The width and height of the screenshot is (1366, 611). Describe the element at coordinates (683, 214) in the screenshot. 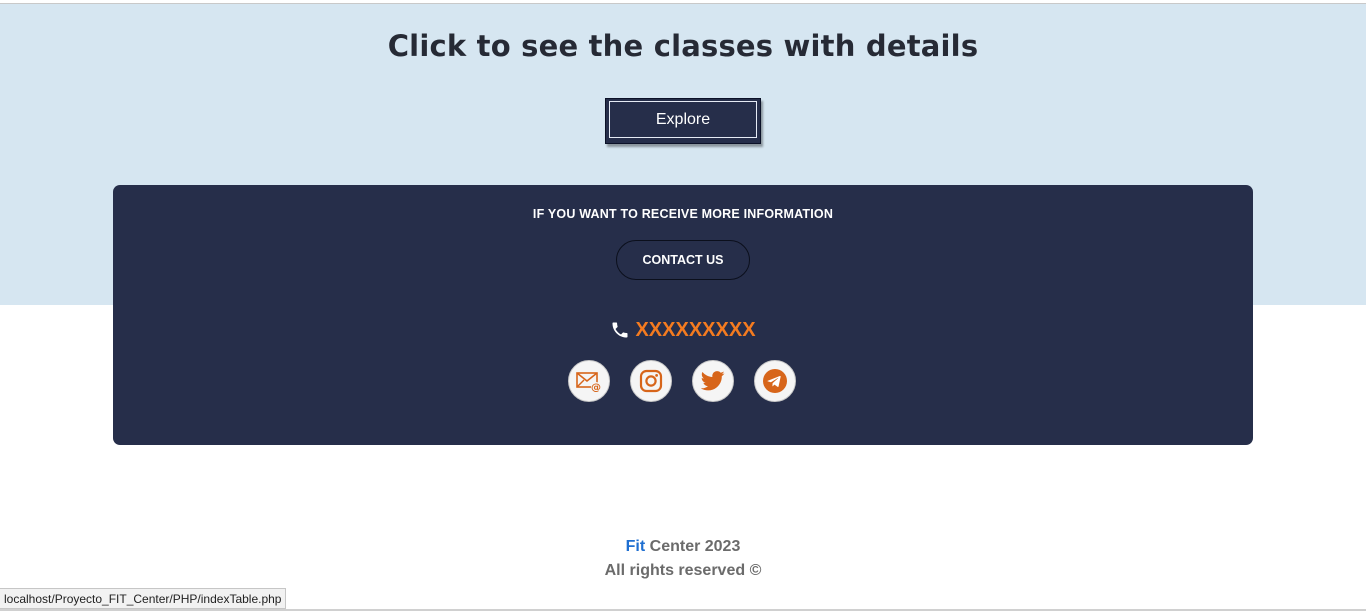

I see `info-heading: IF YOU WANT TO RECEIVE MORE INFORMATION` at that location.